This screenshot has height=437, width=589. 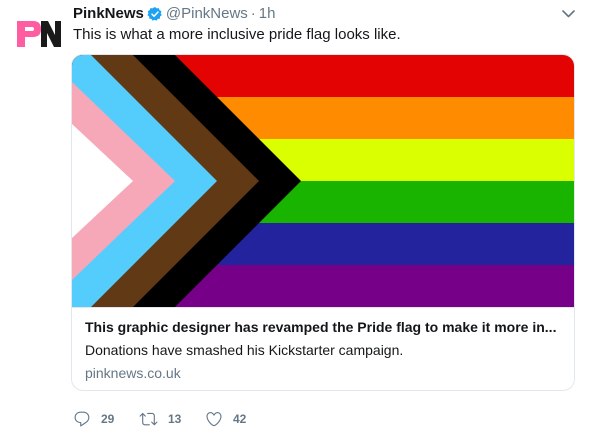 What do you see at coordinates (155, 14) in the screenshot?
I see `verified-badge-icon` at bounding box center [155, 14].